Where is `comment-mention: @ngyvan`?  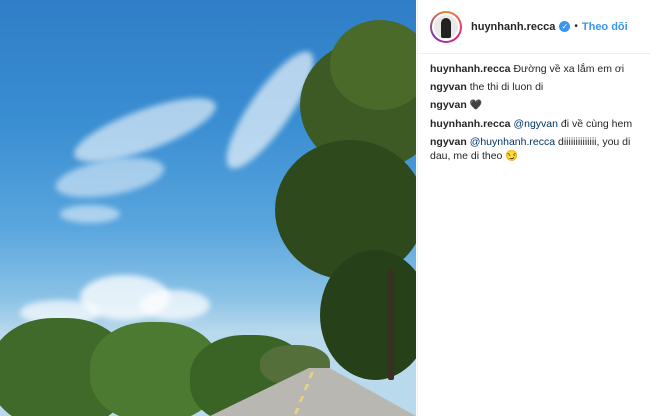
comment-mention: @ngyvan is located at coordinates (535, 124).